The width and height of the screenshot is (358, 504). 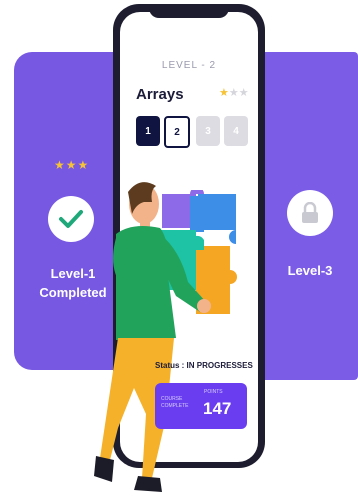 What do you see at coordinates (217, 408) in the screenshot?
I see `points-value: 147` at bounding box center [217, 408].